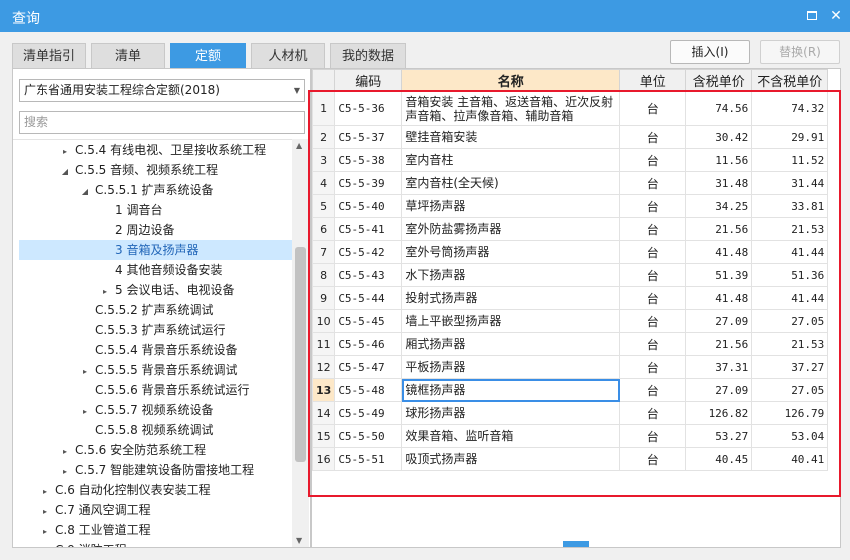 Image resolution: width=850 pixels, height=560 pixels. What do you see at coordinates (65, 172) in the screenshot?
I see `collapse-icon: ◢` at bounding box center [65, 172].